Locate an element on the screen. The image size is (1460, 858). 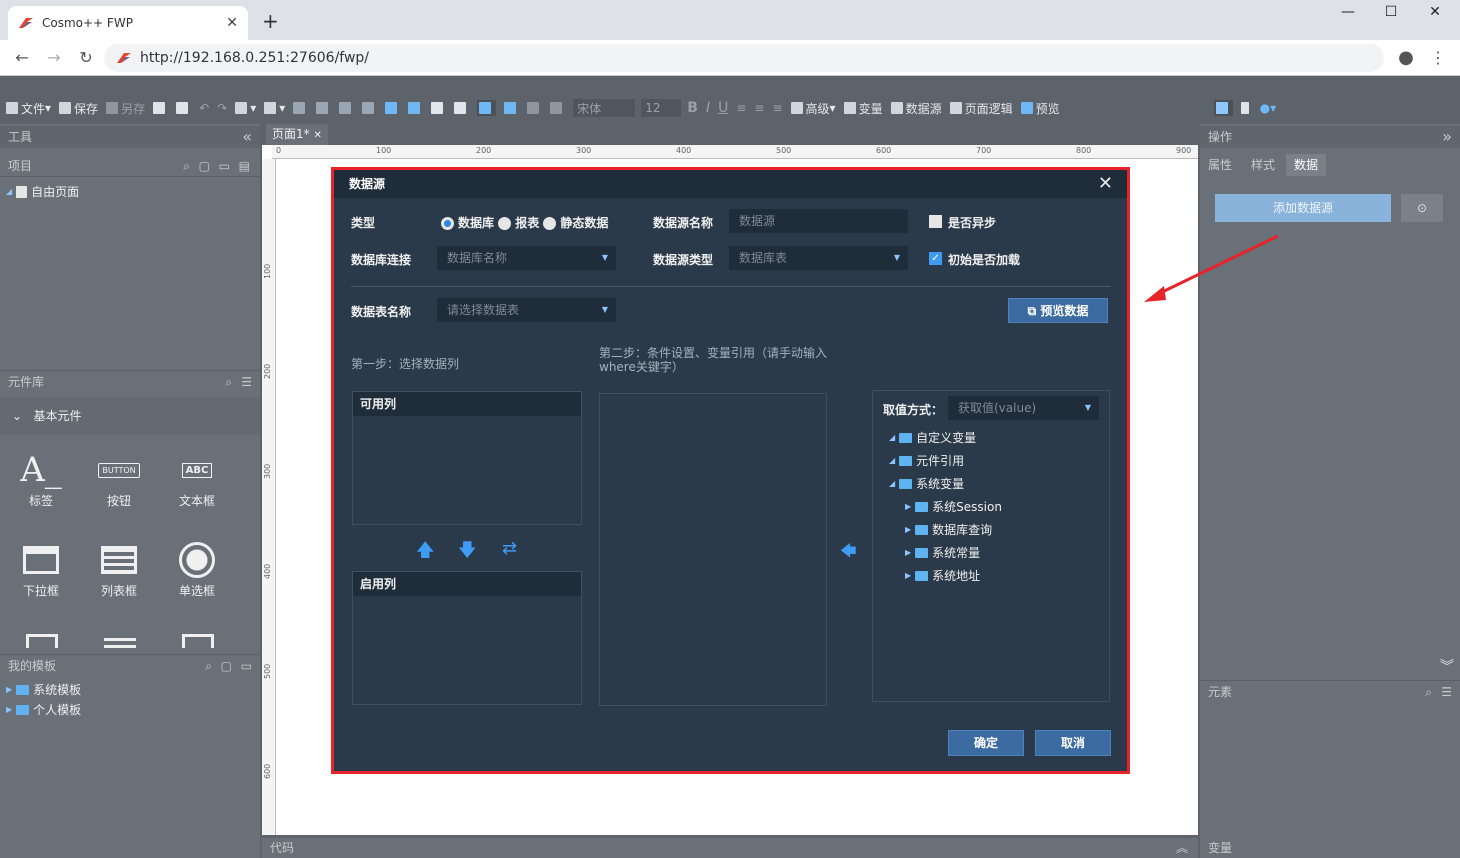
component-listbox: 列表框 is located at coordinates (119, 568).